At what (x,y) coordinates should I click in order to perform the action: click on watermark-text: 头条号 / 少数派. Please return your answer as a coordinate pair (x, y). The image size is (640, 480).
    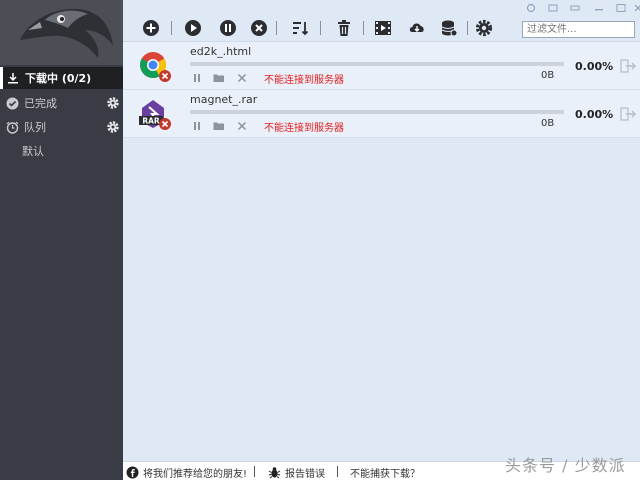
    Looking at the image, I should click on (565, 465).